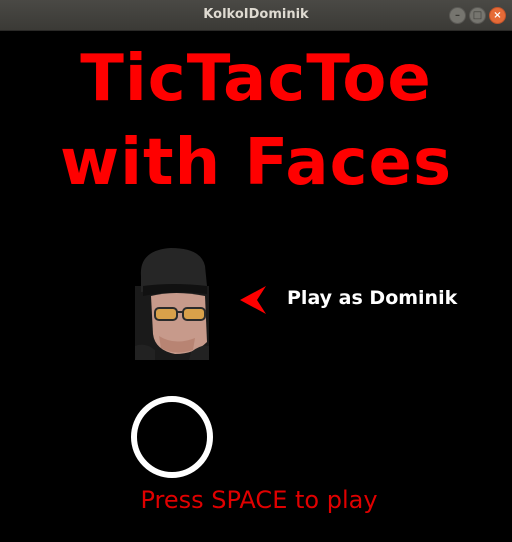 The image size is (512, 542). What do you see at coordinates (172, 437) in the screenshot?
I see `circle-o-icon` at bounding box center [172, 437].